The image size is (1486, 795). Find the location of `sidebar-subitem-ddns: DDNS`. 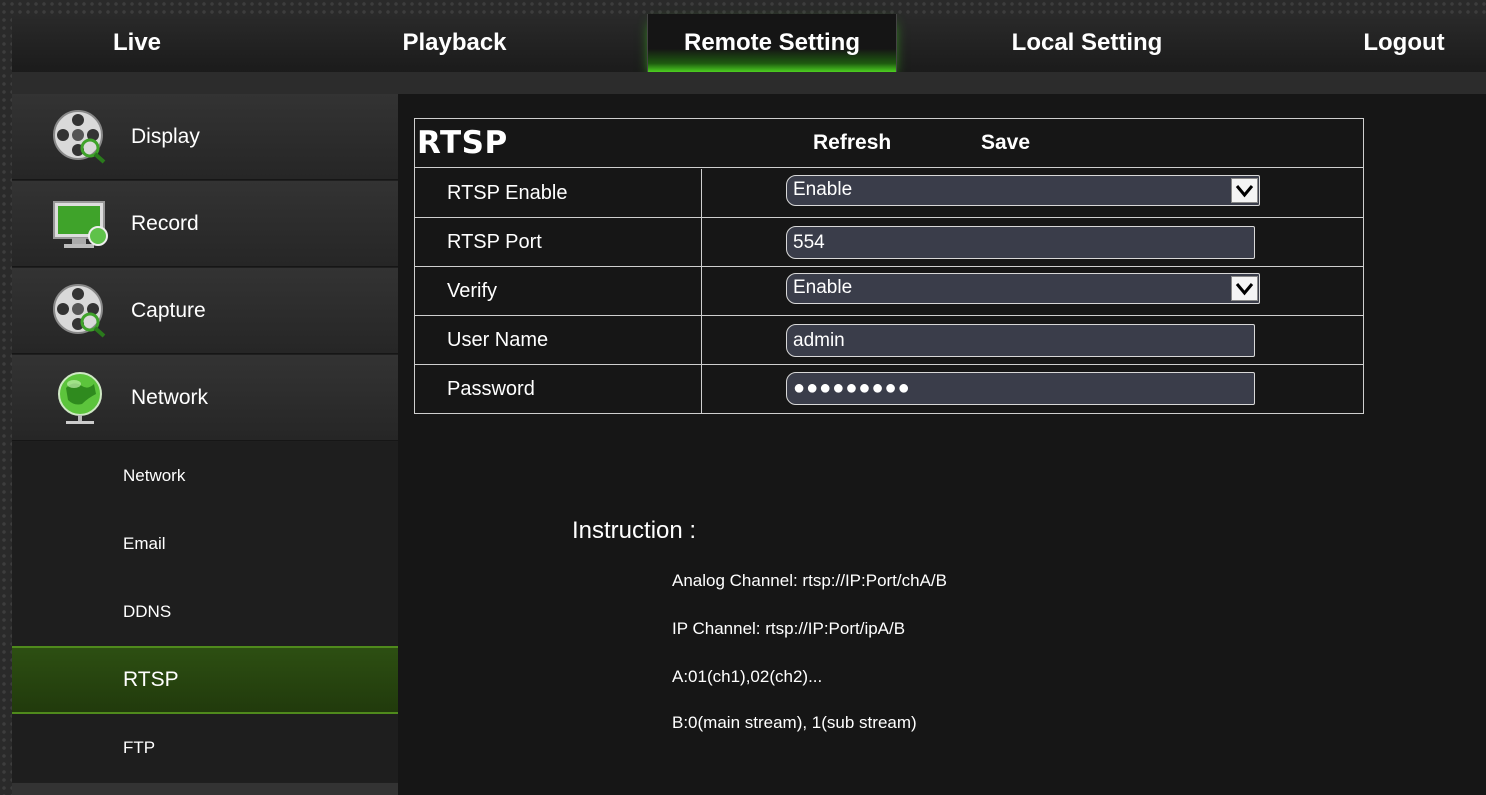

sidebar-subitem-ddns: DDNS is located at coordinates (205, 612).